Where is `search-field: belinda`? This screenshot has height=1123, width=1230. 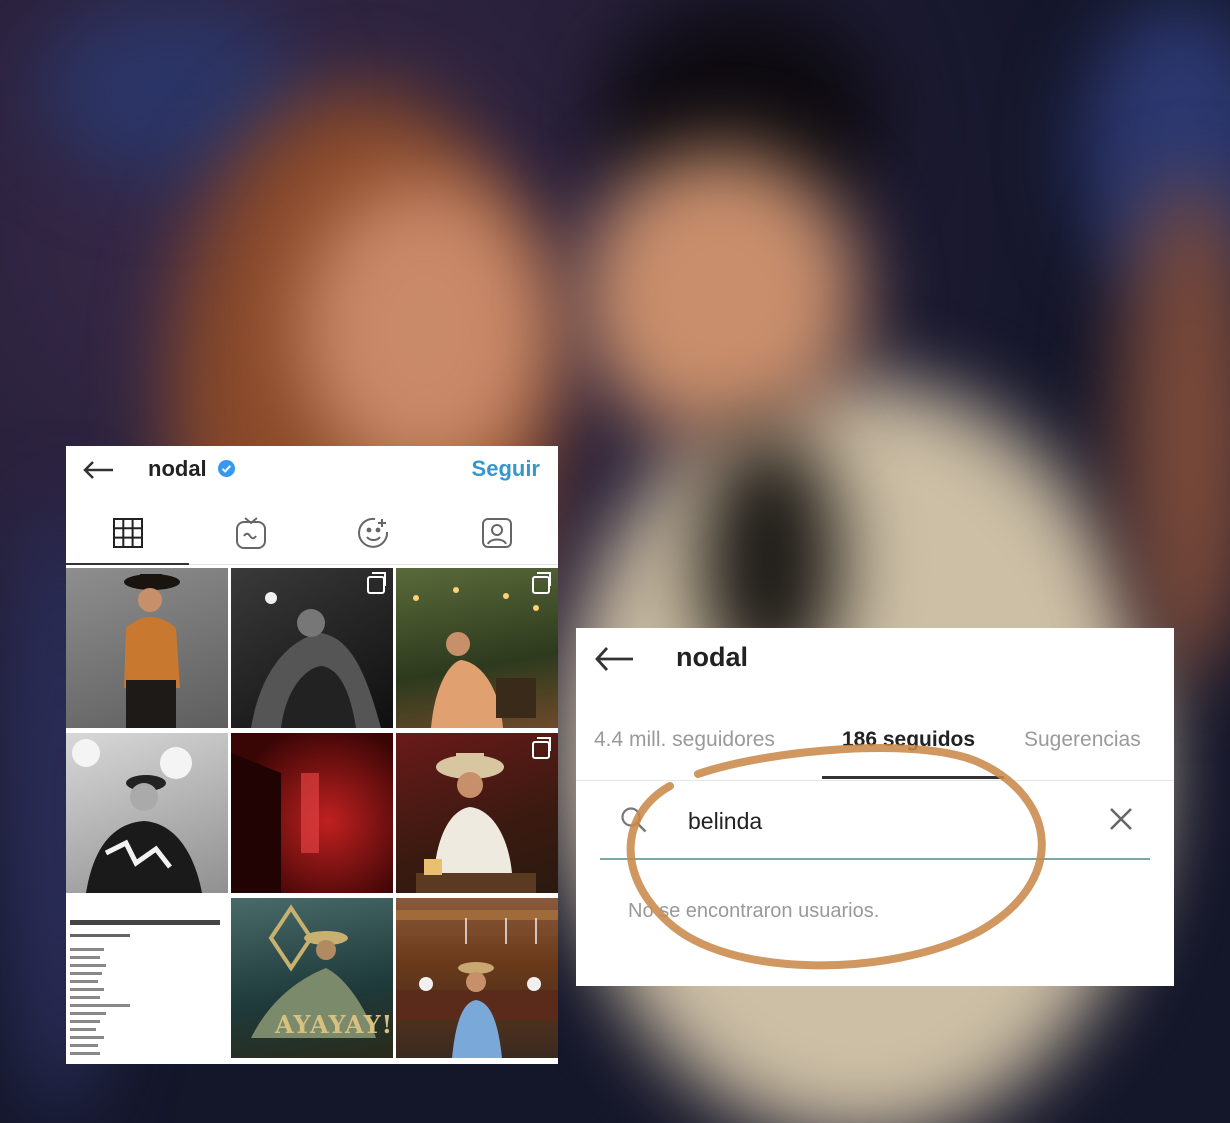 search-field: belinda is located at coordinates (875, 827).